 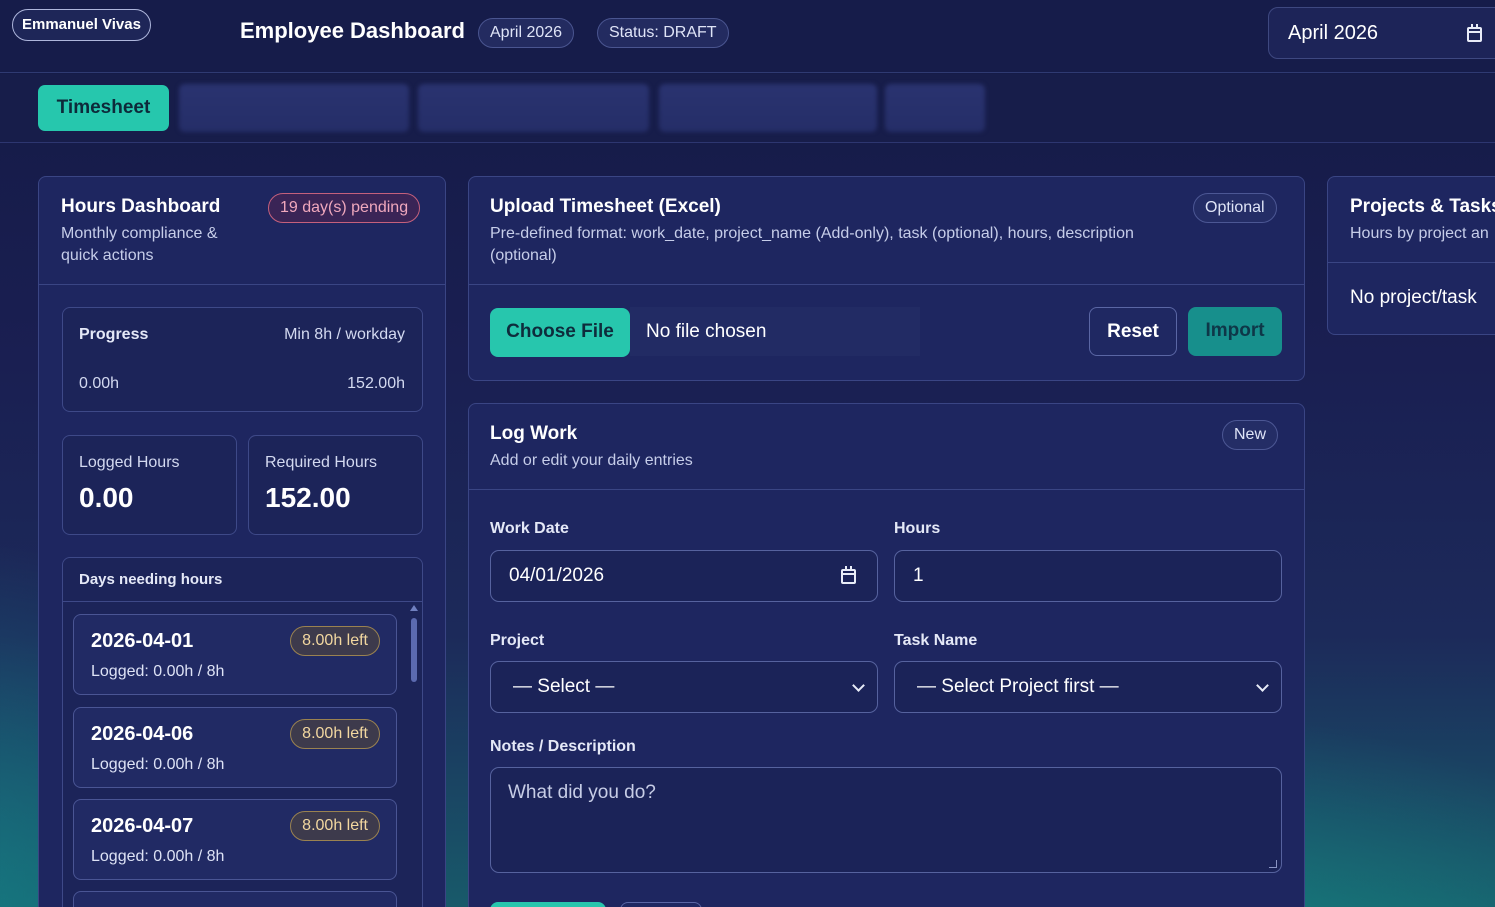 What do you see at coordinates (886, 447) in the screenshot?
I see `log-work-header` at bounding box center [886, 447].